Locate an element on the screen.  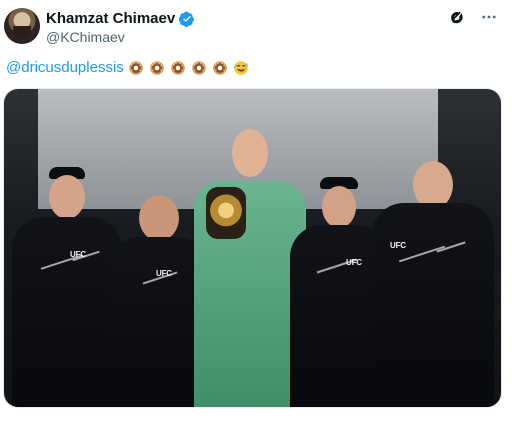
tweet-text: @dricusduplessis is located at coordinates (128, 68).